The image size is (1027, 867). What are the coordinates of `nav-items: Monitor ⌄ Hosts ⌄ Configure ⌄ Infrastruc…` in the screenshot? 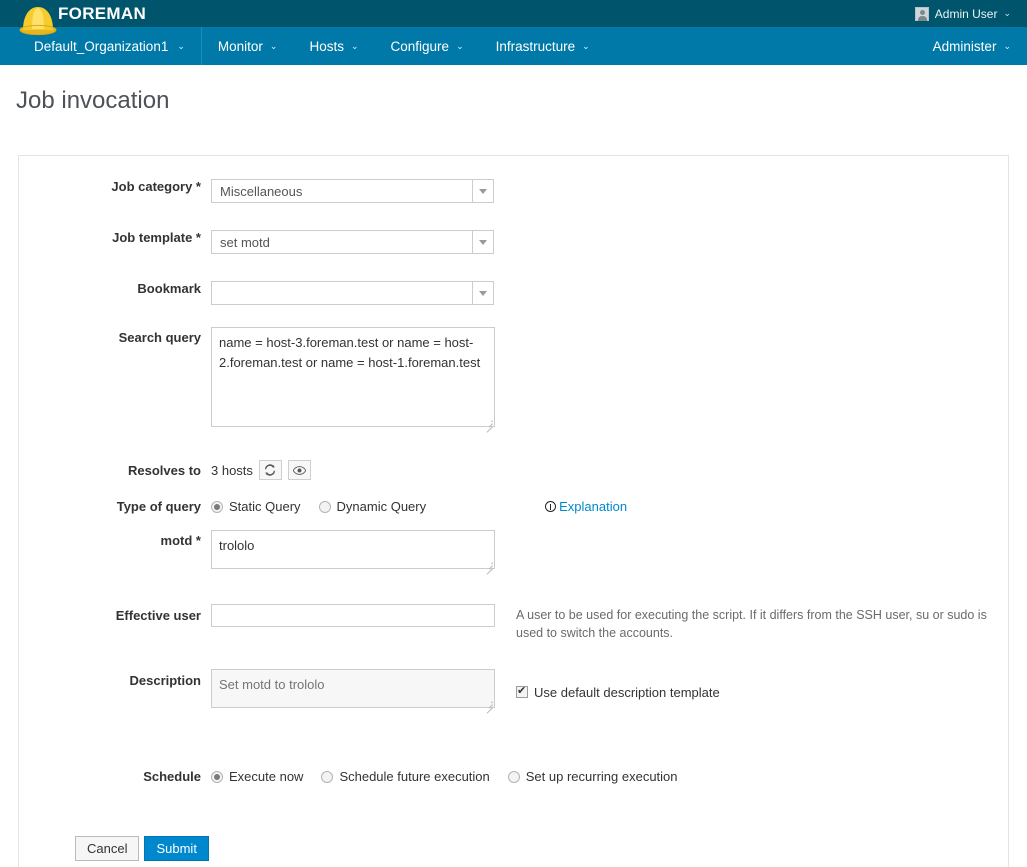 It's located at (404, 46).